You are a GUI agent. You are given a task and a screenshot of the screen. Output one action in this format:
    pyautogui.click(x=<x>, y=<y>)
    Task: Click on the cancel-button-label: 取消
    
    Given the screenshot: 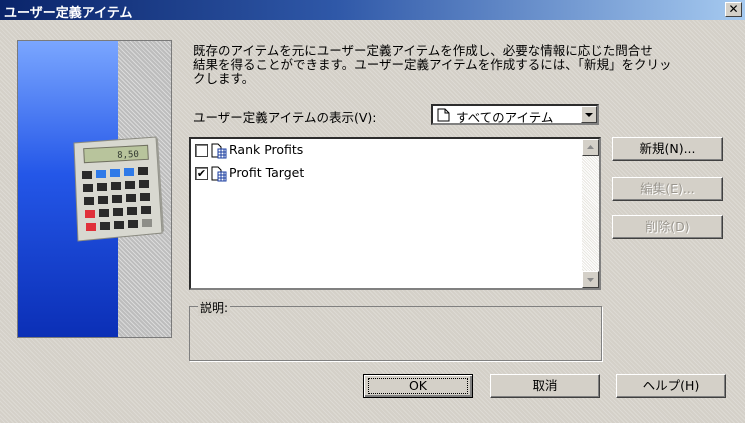 What is the action you would take?
    pyautogui.click(x=545, y=385)
    